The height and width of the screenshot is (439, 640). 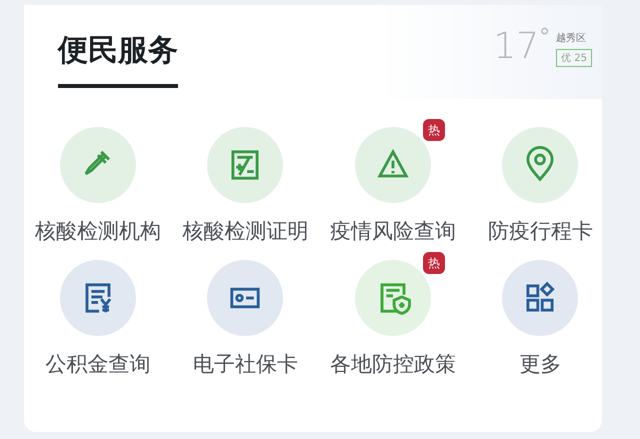 I want to click on service-label: 核酸检测机构, so click(x=97, y=231).